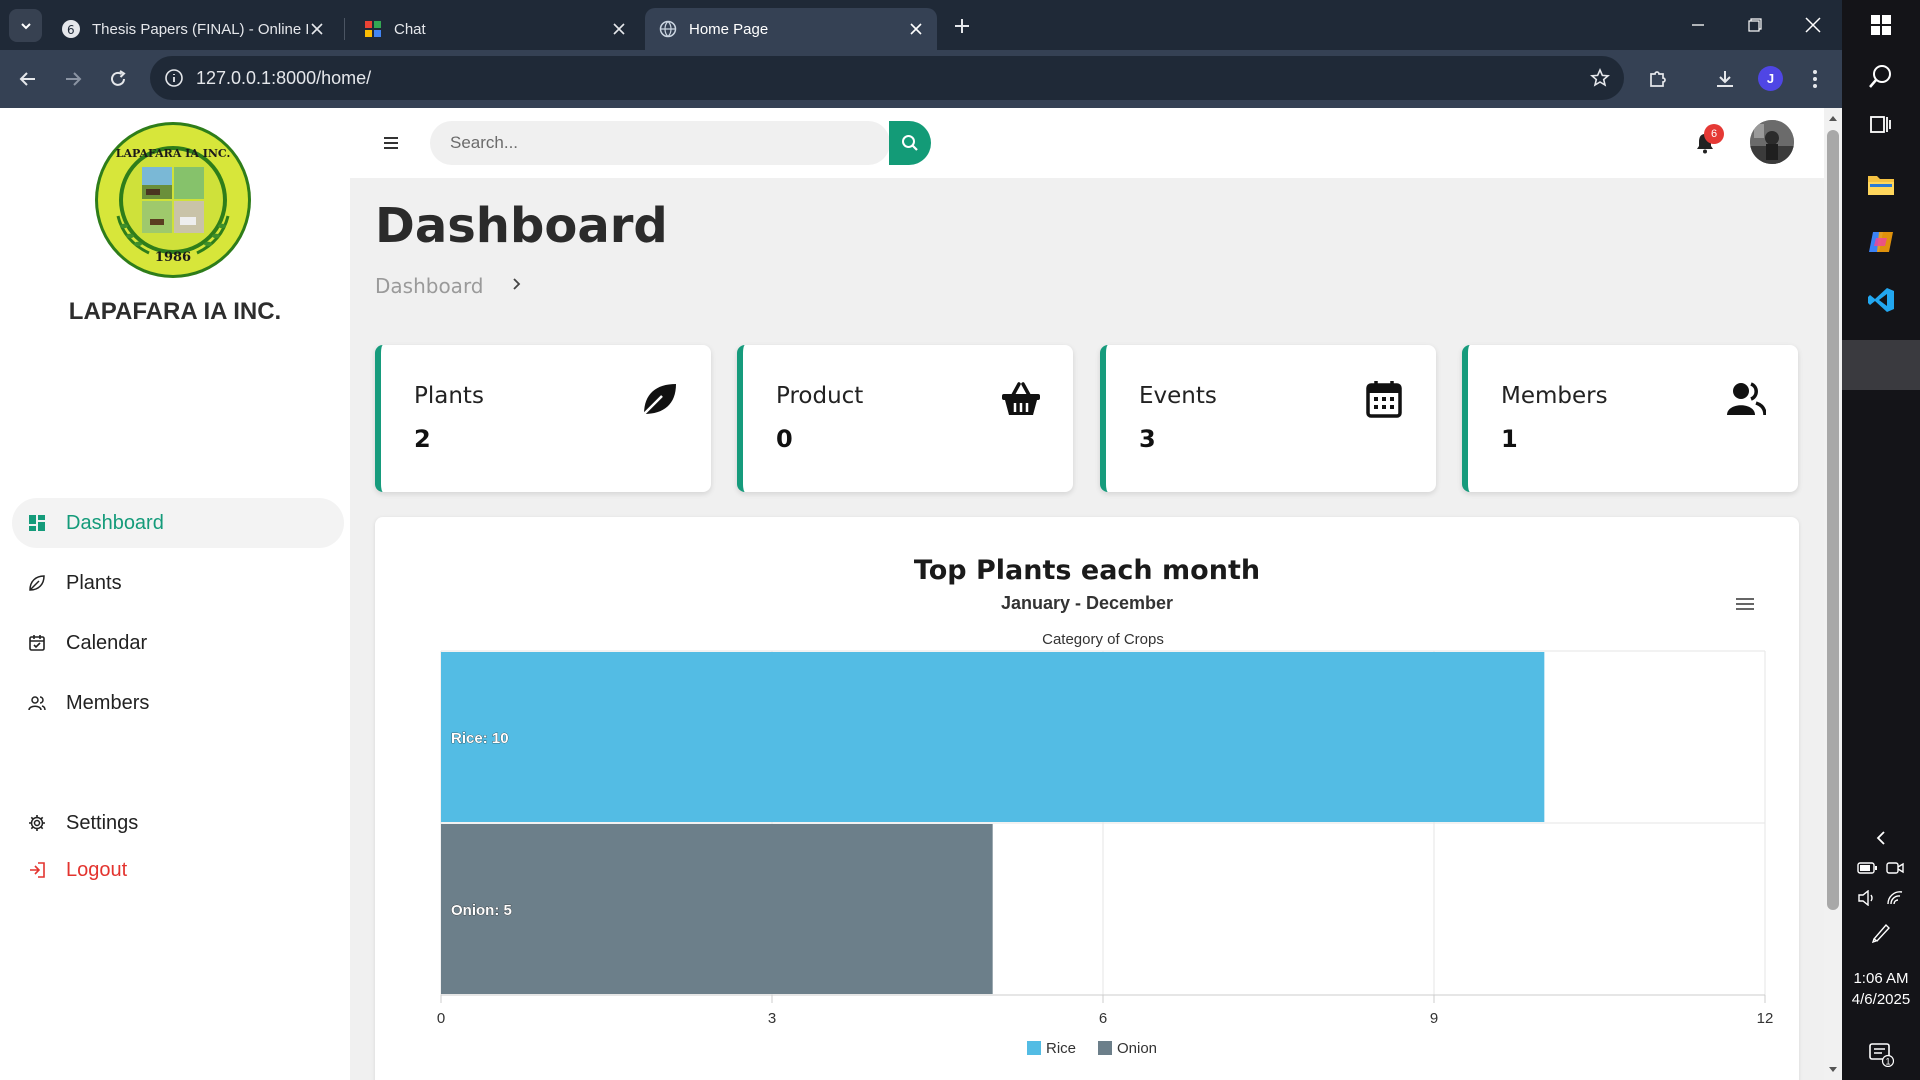 The height and width of the screenshot is (1080, 1920). Describe the element at coordinates (1887, 1062) in the screenshot. I see `notification-count: 1` at that location.